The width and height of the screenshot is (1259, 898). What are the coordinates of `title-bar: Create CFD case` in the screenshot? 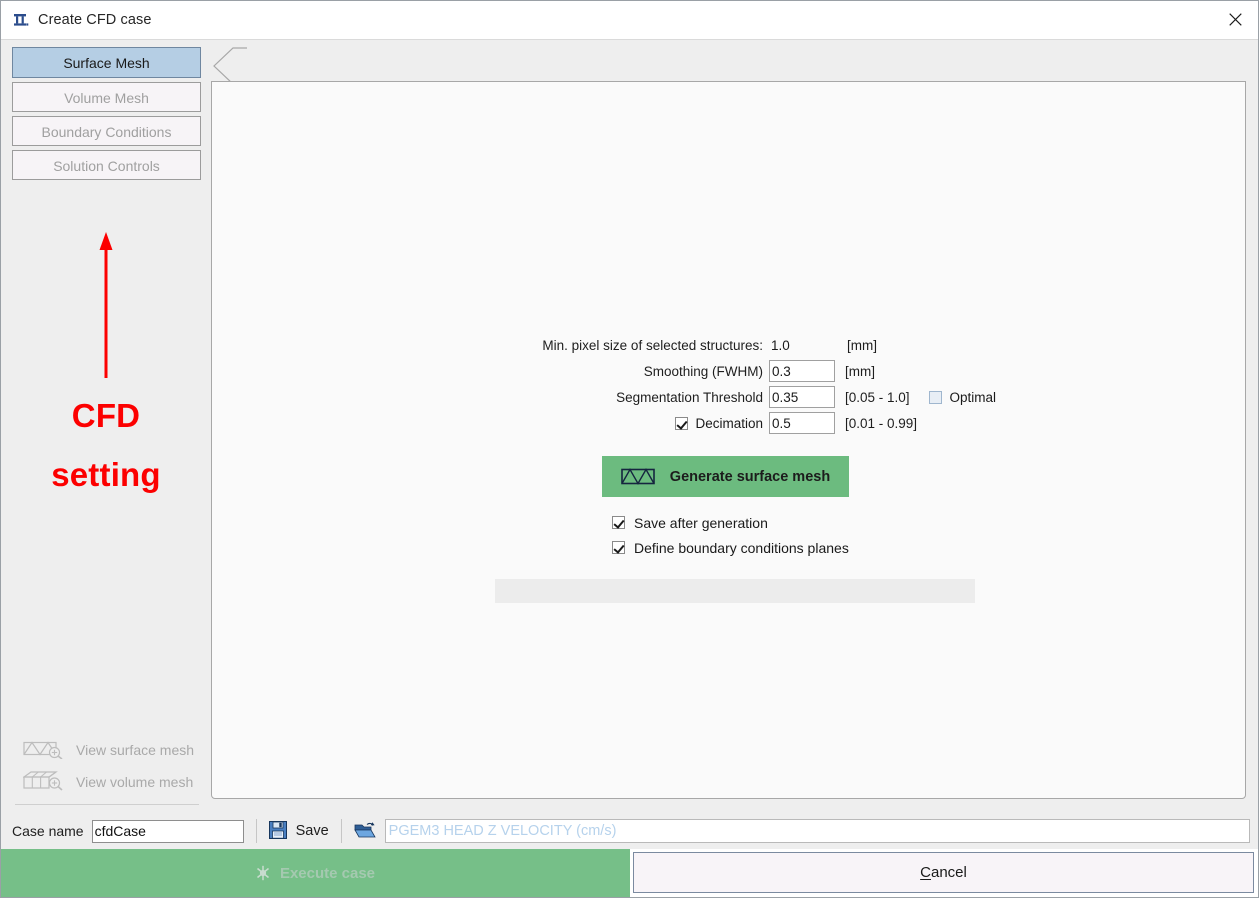 It's located at (629, 20).